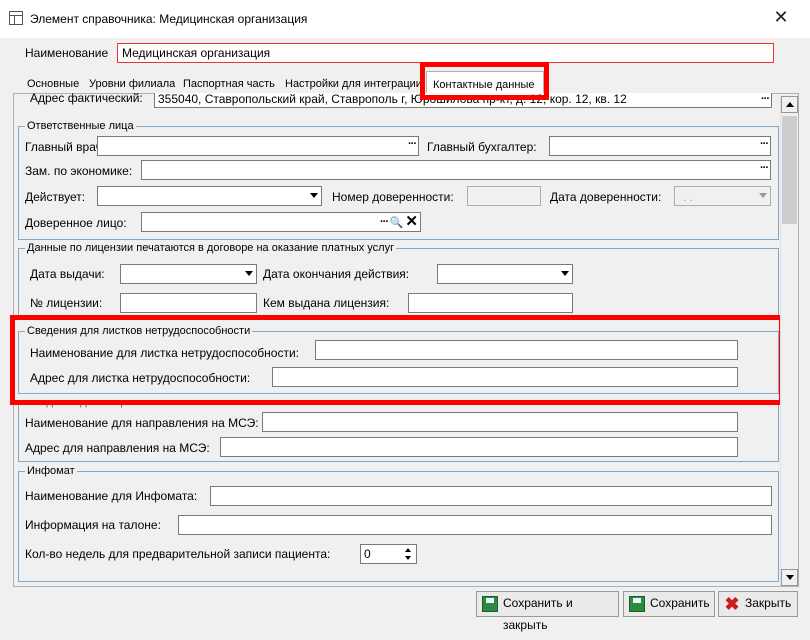 This screenshot has width=810, height=640. I want to click on close-label: Закрыть, so click(768, 603).